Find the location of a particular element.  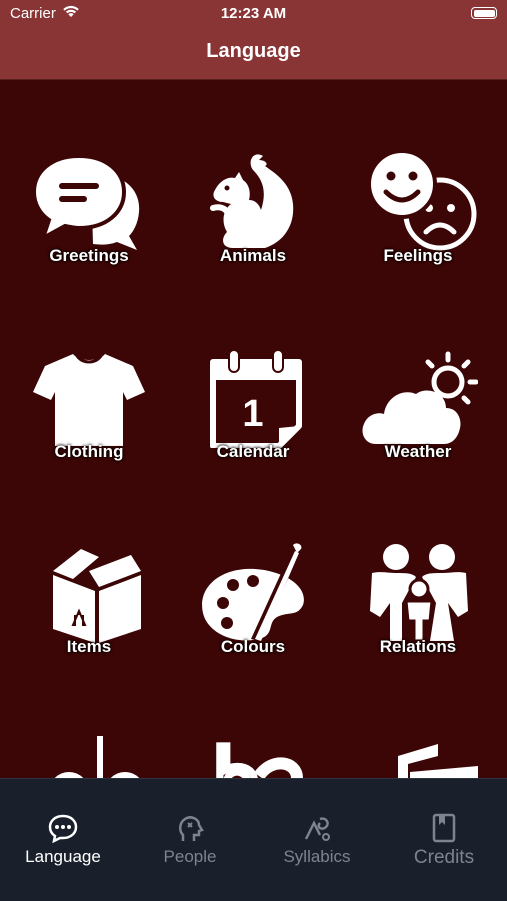

tab-label: Syllabics is located at coordinates (317, 856).